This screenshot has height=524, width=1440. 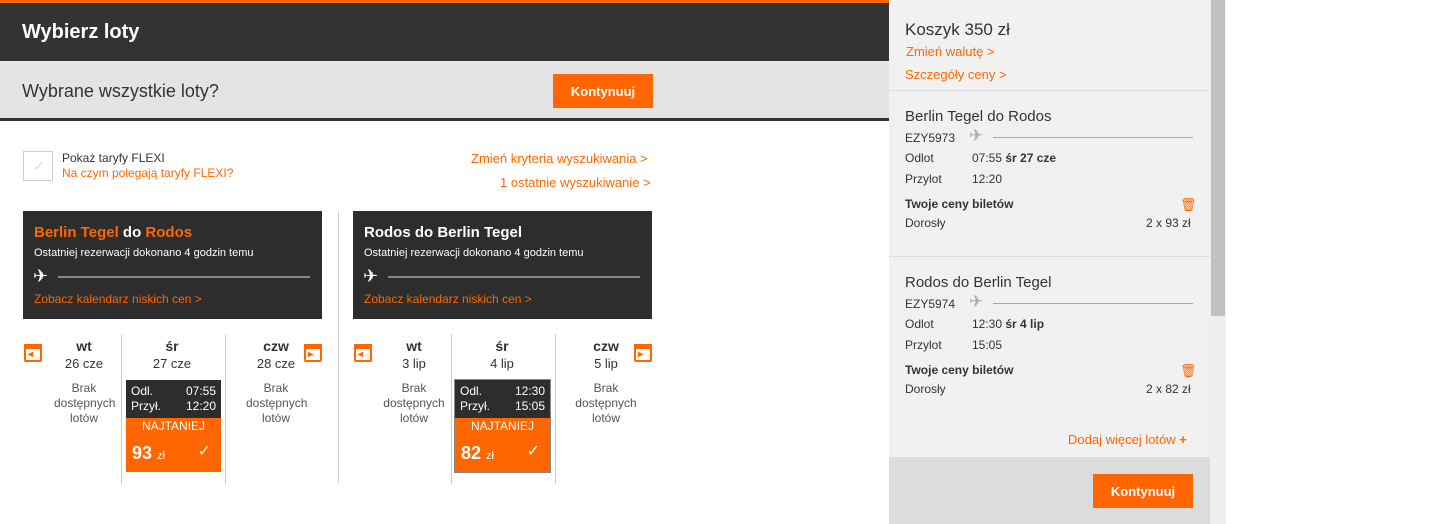 I want to click on day-column-selected: śr 4 lip, so click(x=502, y=354).